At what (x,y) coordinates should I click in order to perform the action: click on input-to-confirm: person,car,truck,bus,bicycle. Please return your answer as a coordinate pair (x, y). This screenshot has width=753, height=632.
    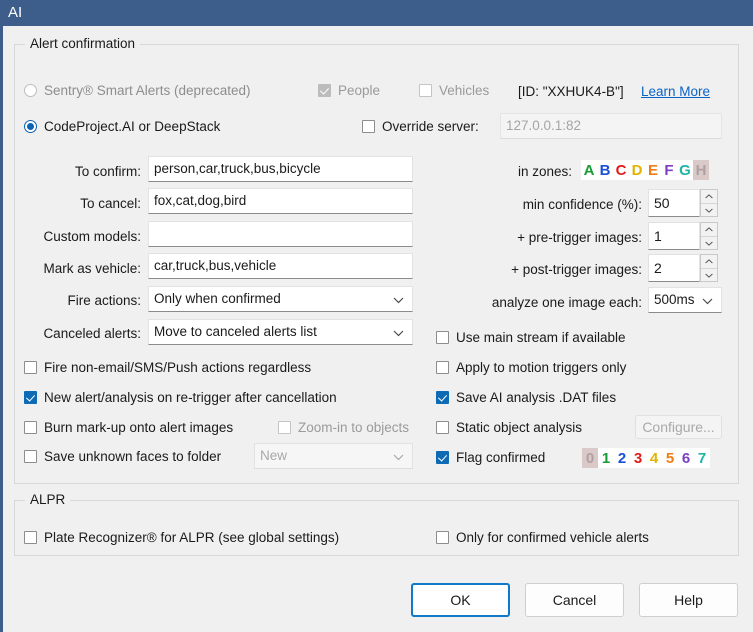
    Looking at the image, I should click on (280, 169).